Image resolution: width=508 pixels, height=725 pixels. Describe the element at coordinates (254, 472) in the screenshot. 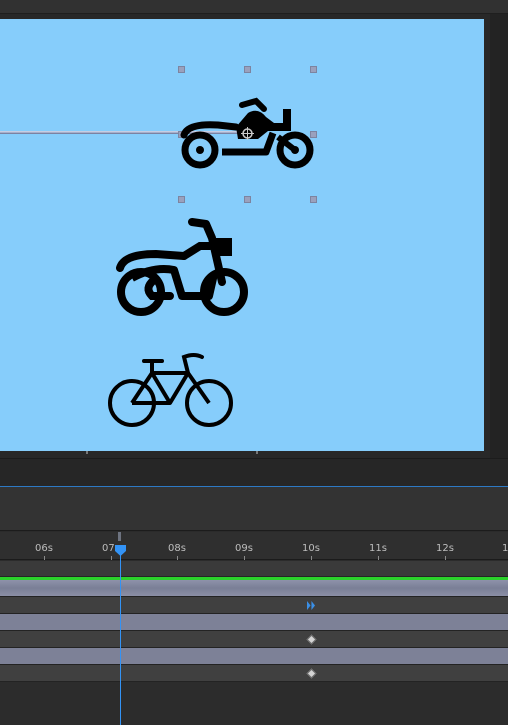

I see `panel-divider` at that location.